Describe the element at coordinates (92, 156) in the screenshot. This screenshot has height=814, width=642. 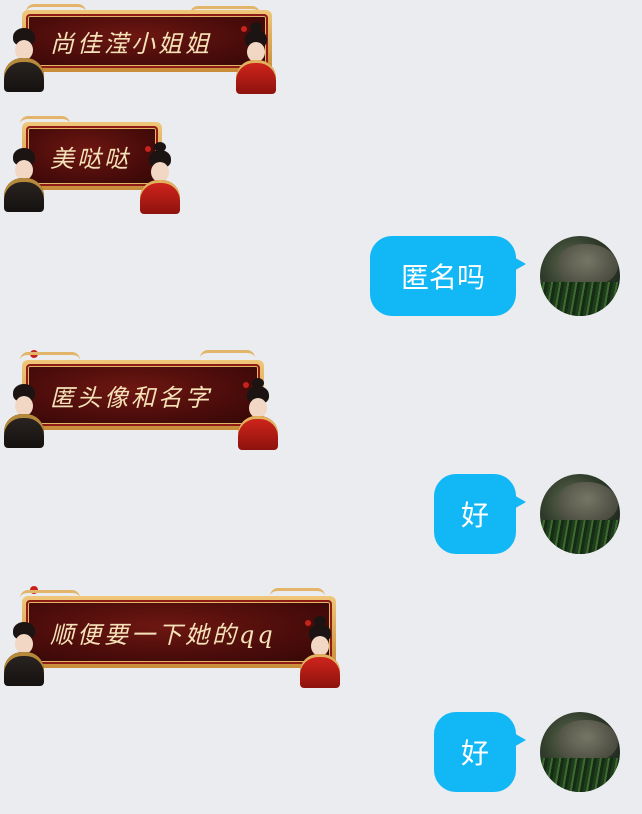
I see `message-text: 美哒哒` at that location.